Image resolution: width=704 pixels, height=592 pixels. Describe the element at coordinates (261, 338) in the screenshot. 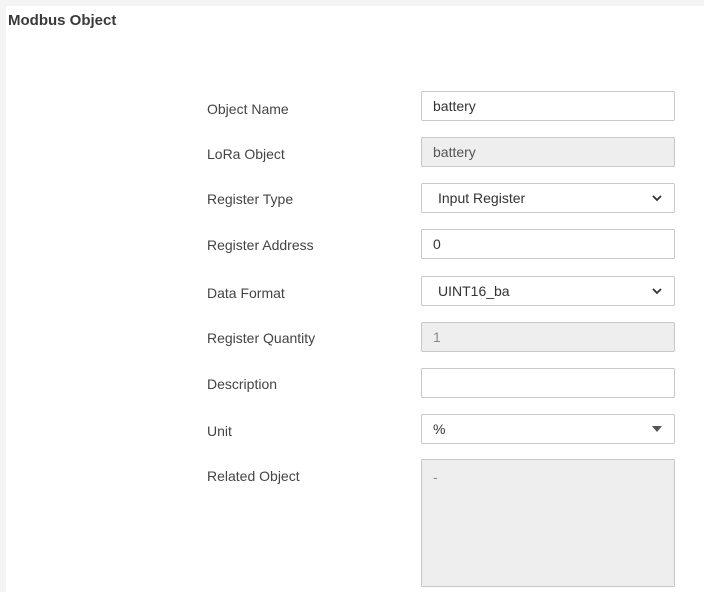

I see `register-quantity-label: Register Quantity` at that location.